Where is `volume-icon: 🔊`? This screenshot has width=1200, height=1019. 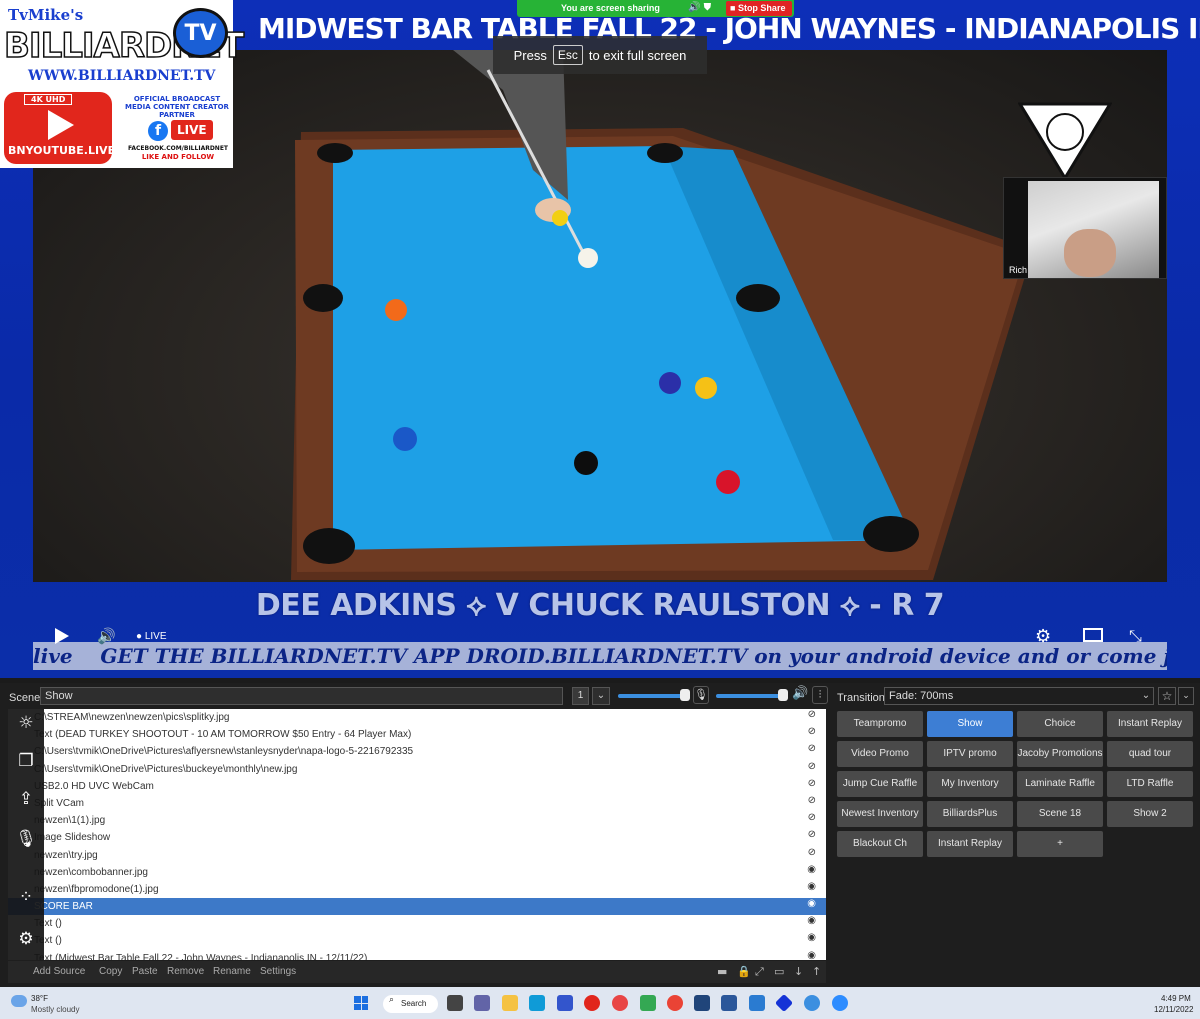 volume-icon: 🔊 is located at coordinates (106, 636).